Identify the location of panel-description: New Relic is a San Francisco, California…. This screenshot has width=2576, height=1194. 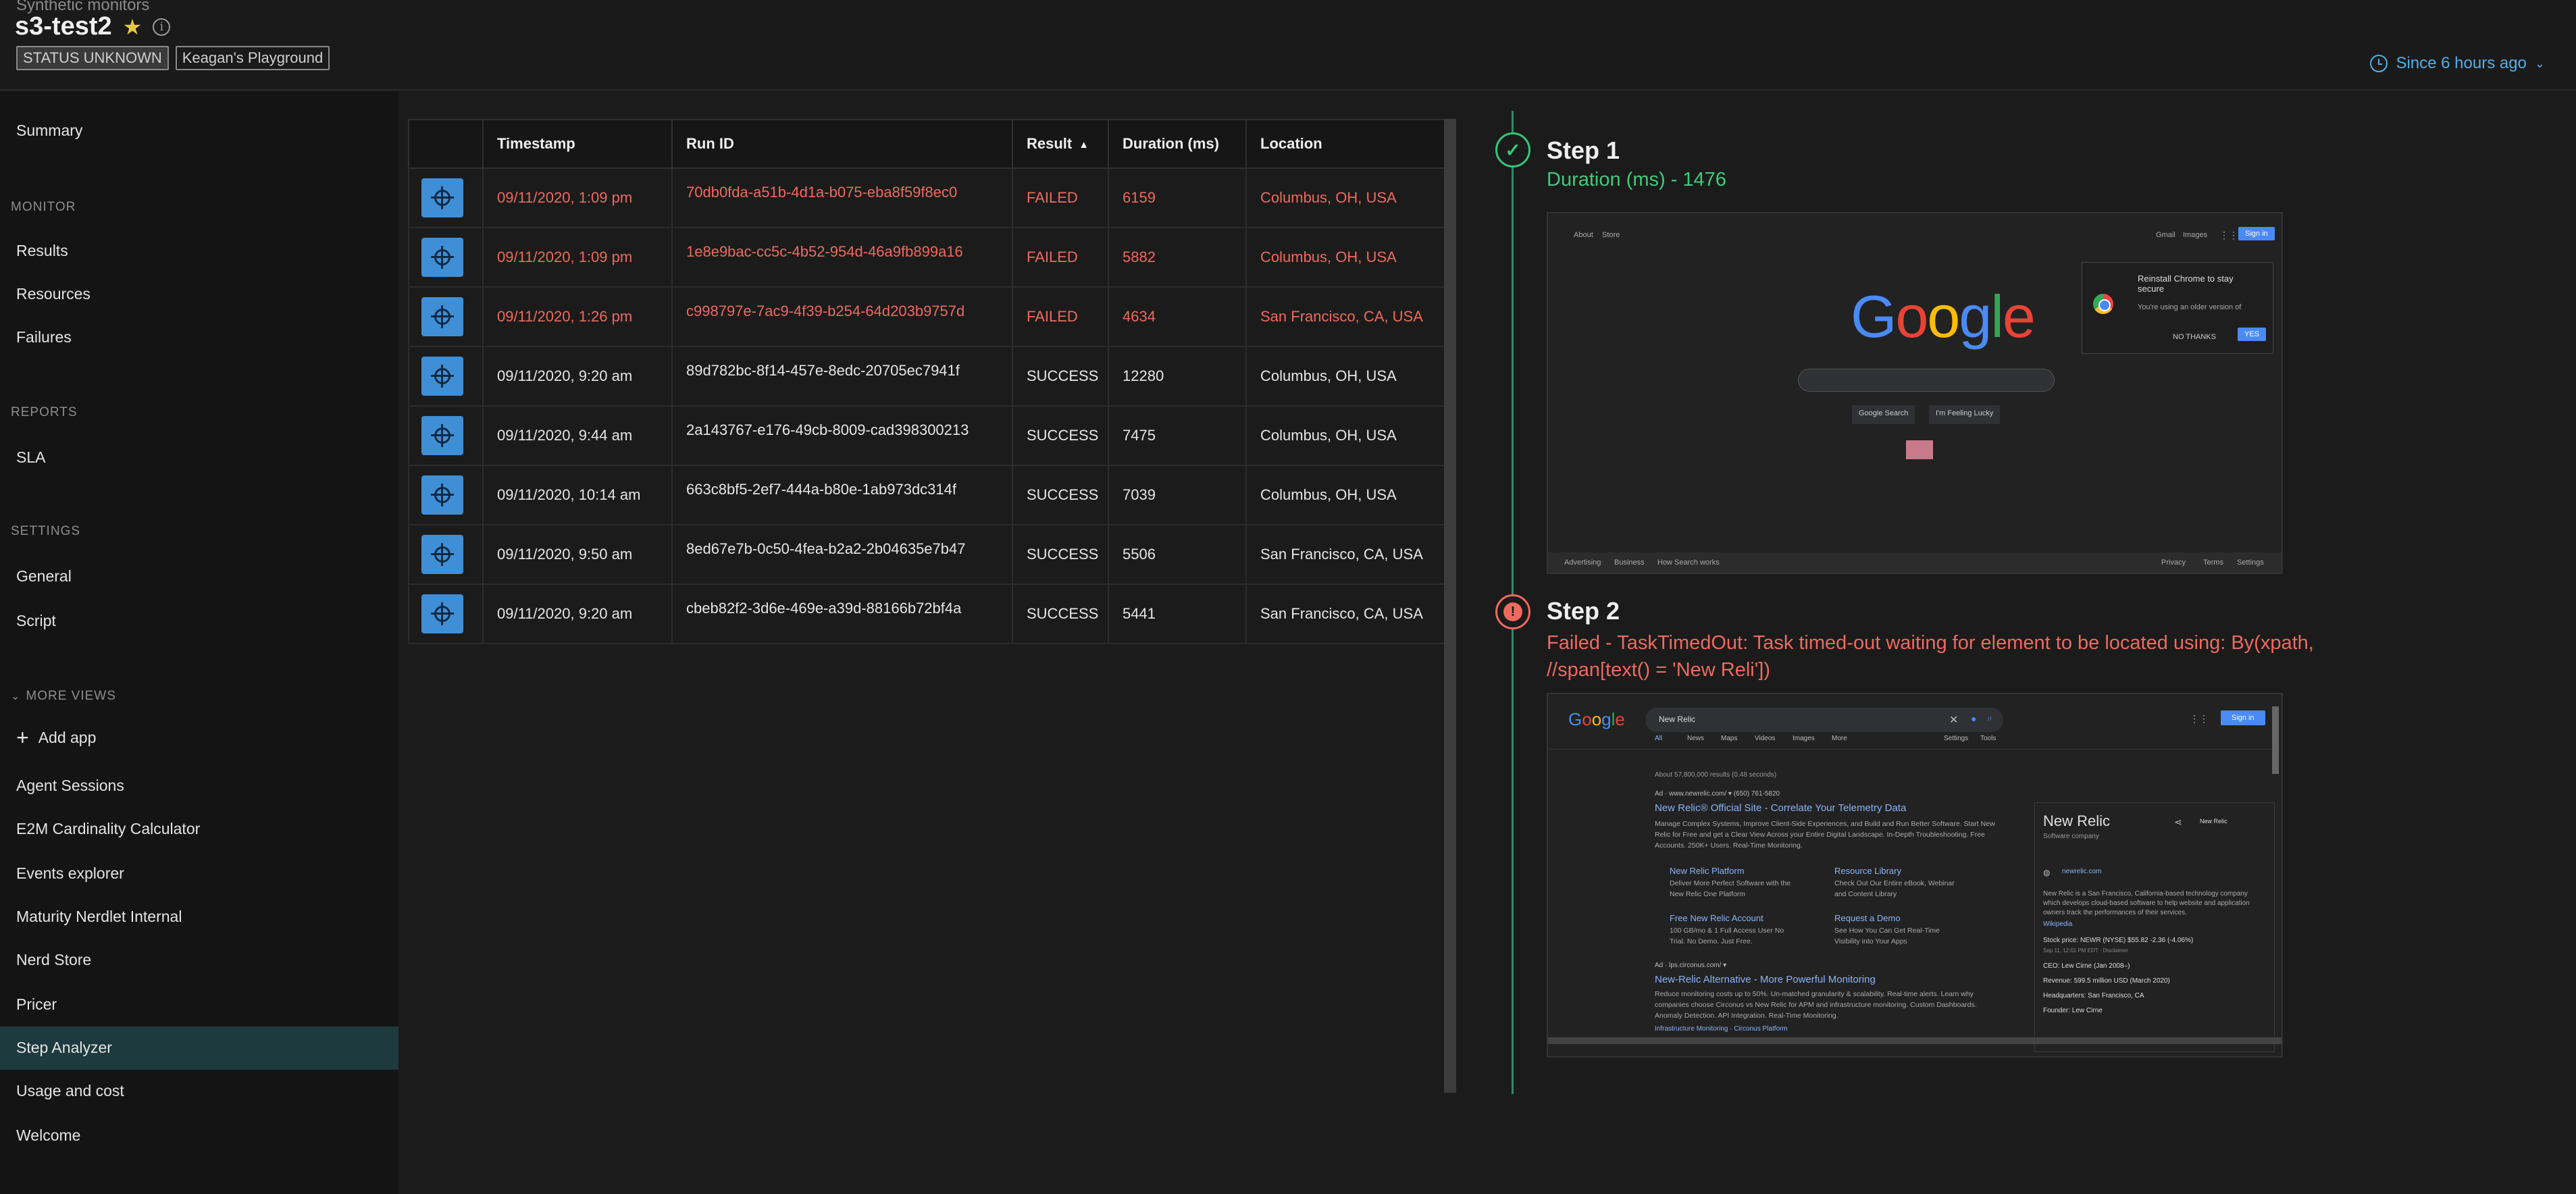
(2146, 903).